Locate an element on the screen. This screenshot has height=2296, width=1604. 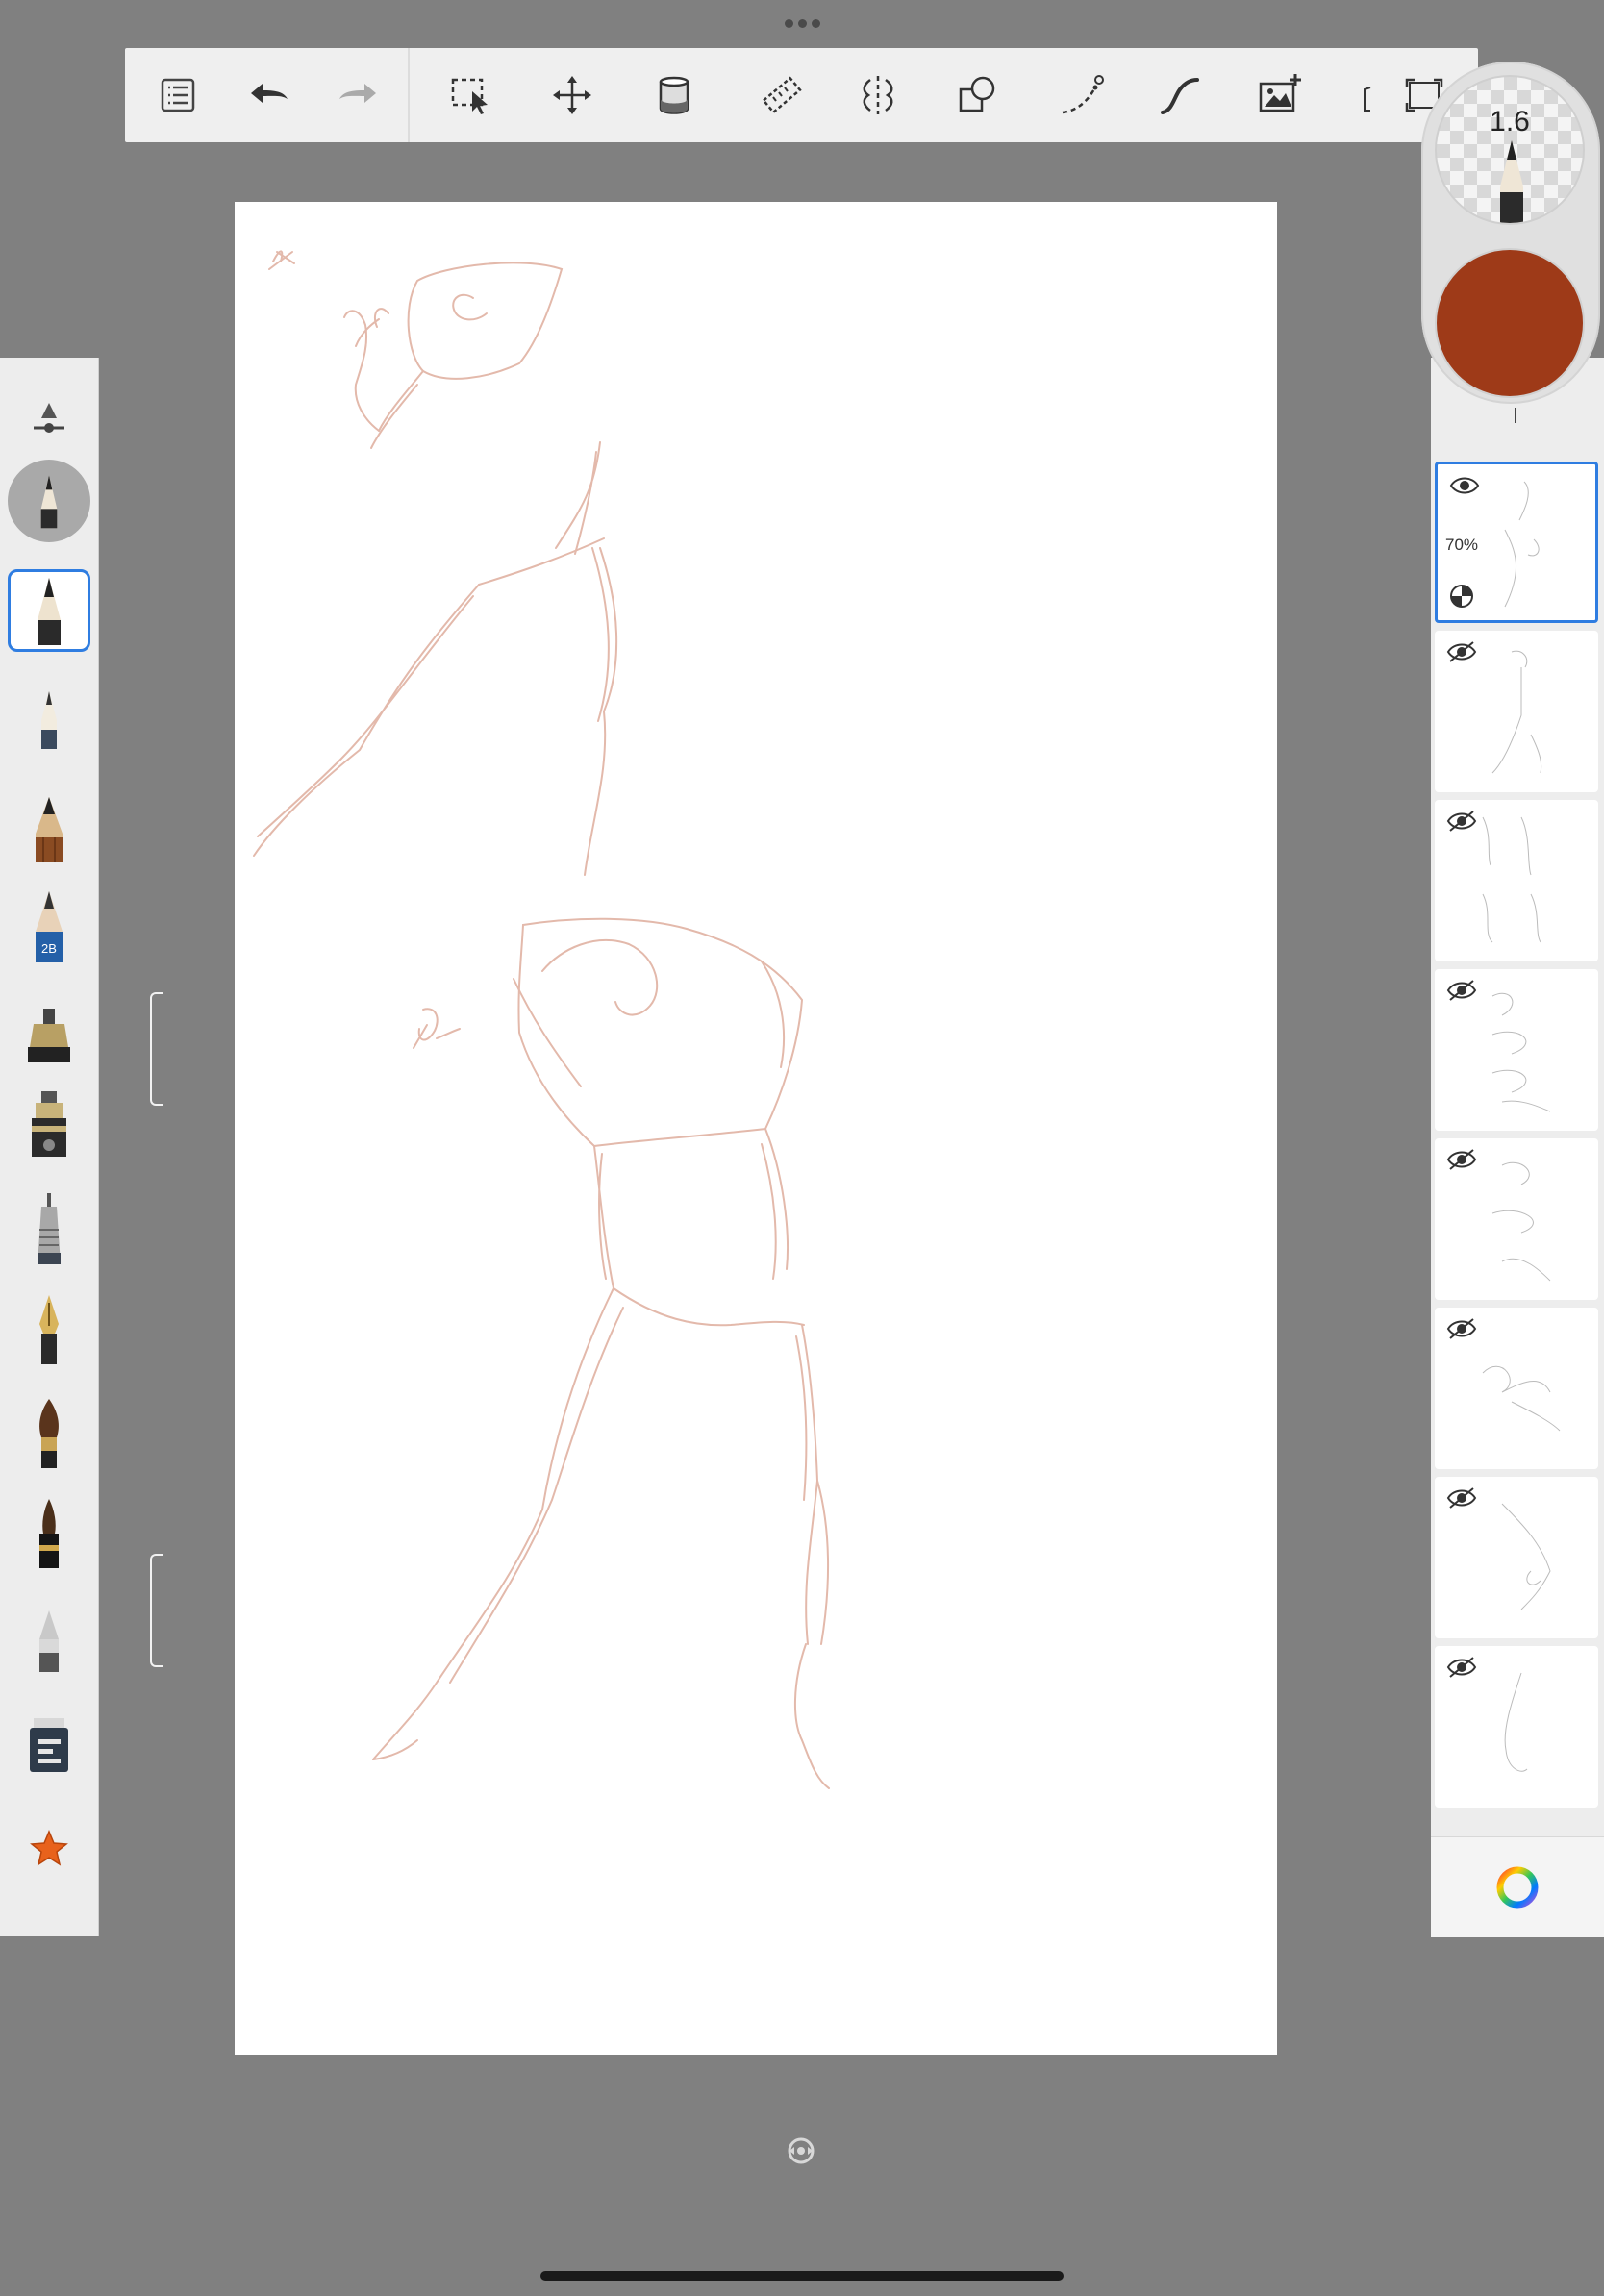
layers-list-icon is located at coordinates (178, 95).